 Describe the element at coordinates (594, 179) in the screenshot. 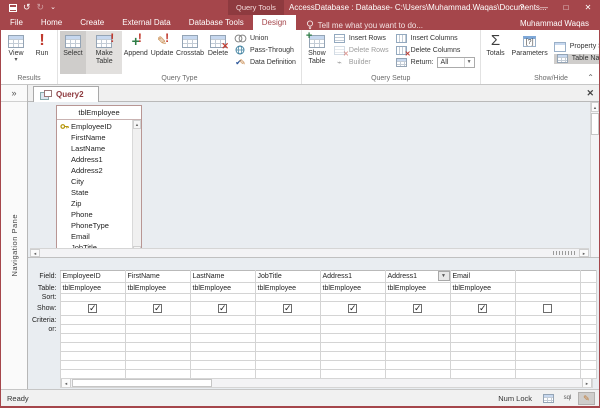

I see `top-pane-vertical-scrollbar: ▲` at that location.